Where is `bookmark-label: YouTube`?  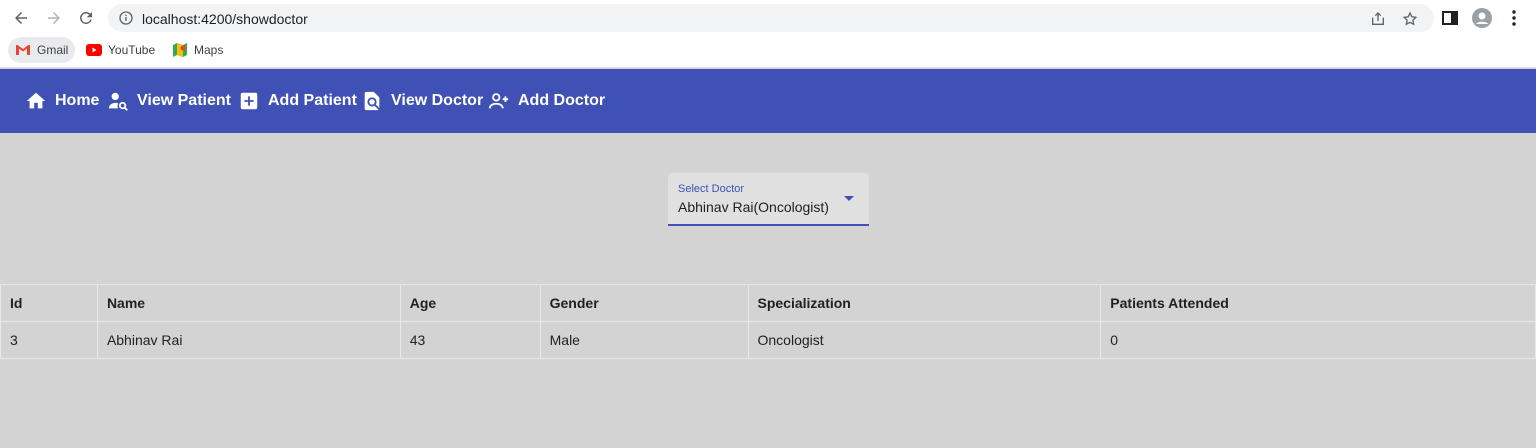
bookmark-label: YouTube is located at coordinates (132, 50).